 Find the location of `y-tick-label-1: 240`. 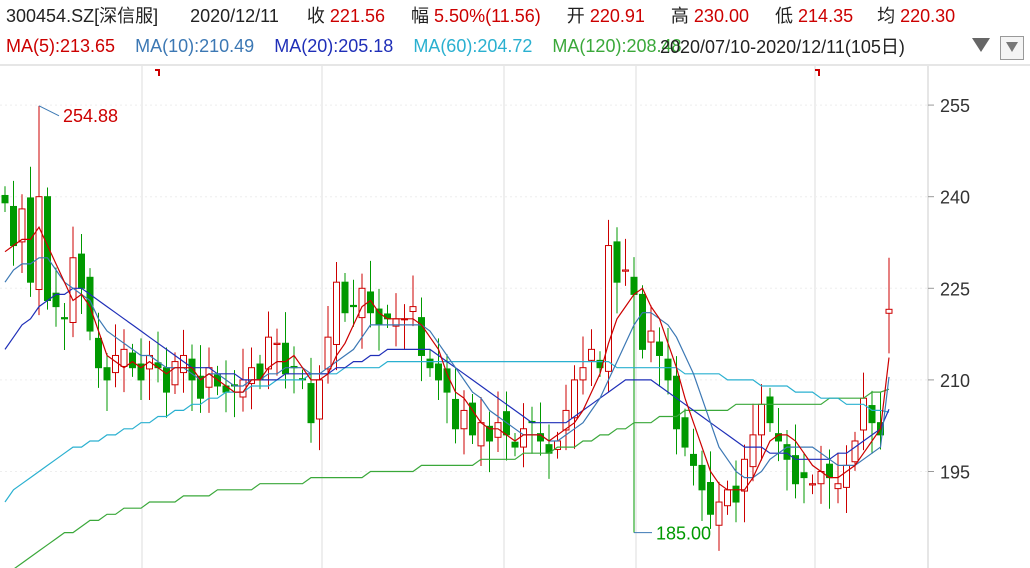

y-tick-label-1: 240 is located at coordinates (955, 198).